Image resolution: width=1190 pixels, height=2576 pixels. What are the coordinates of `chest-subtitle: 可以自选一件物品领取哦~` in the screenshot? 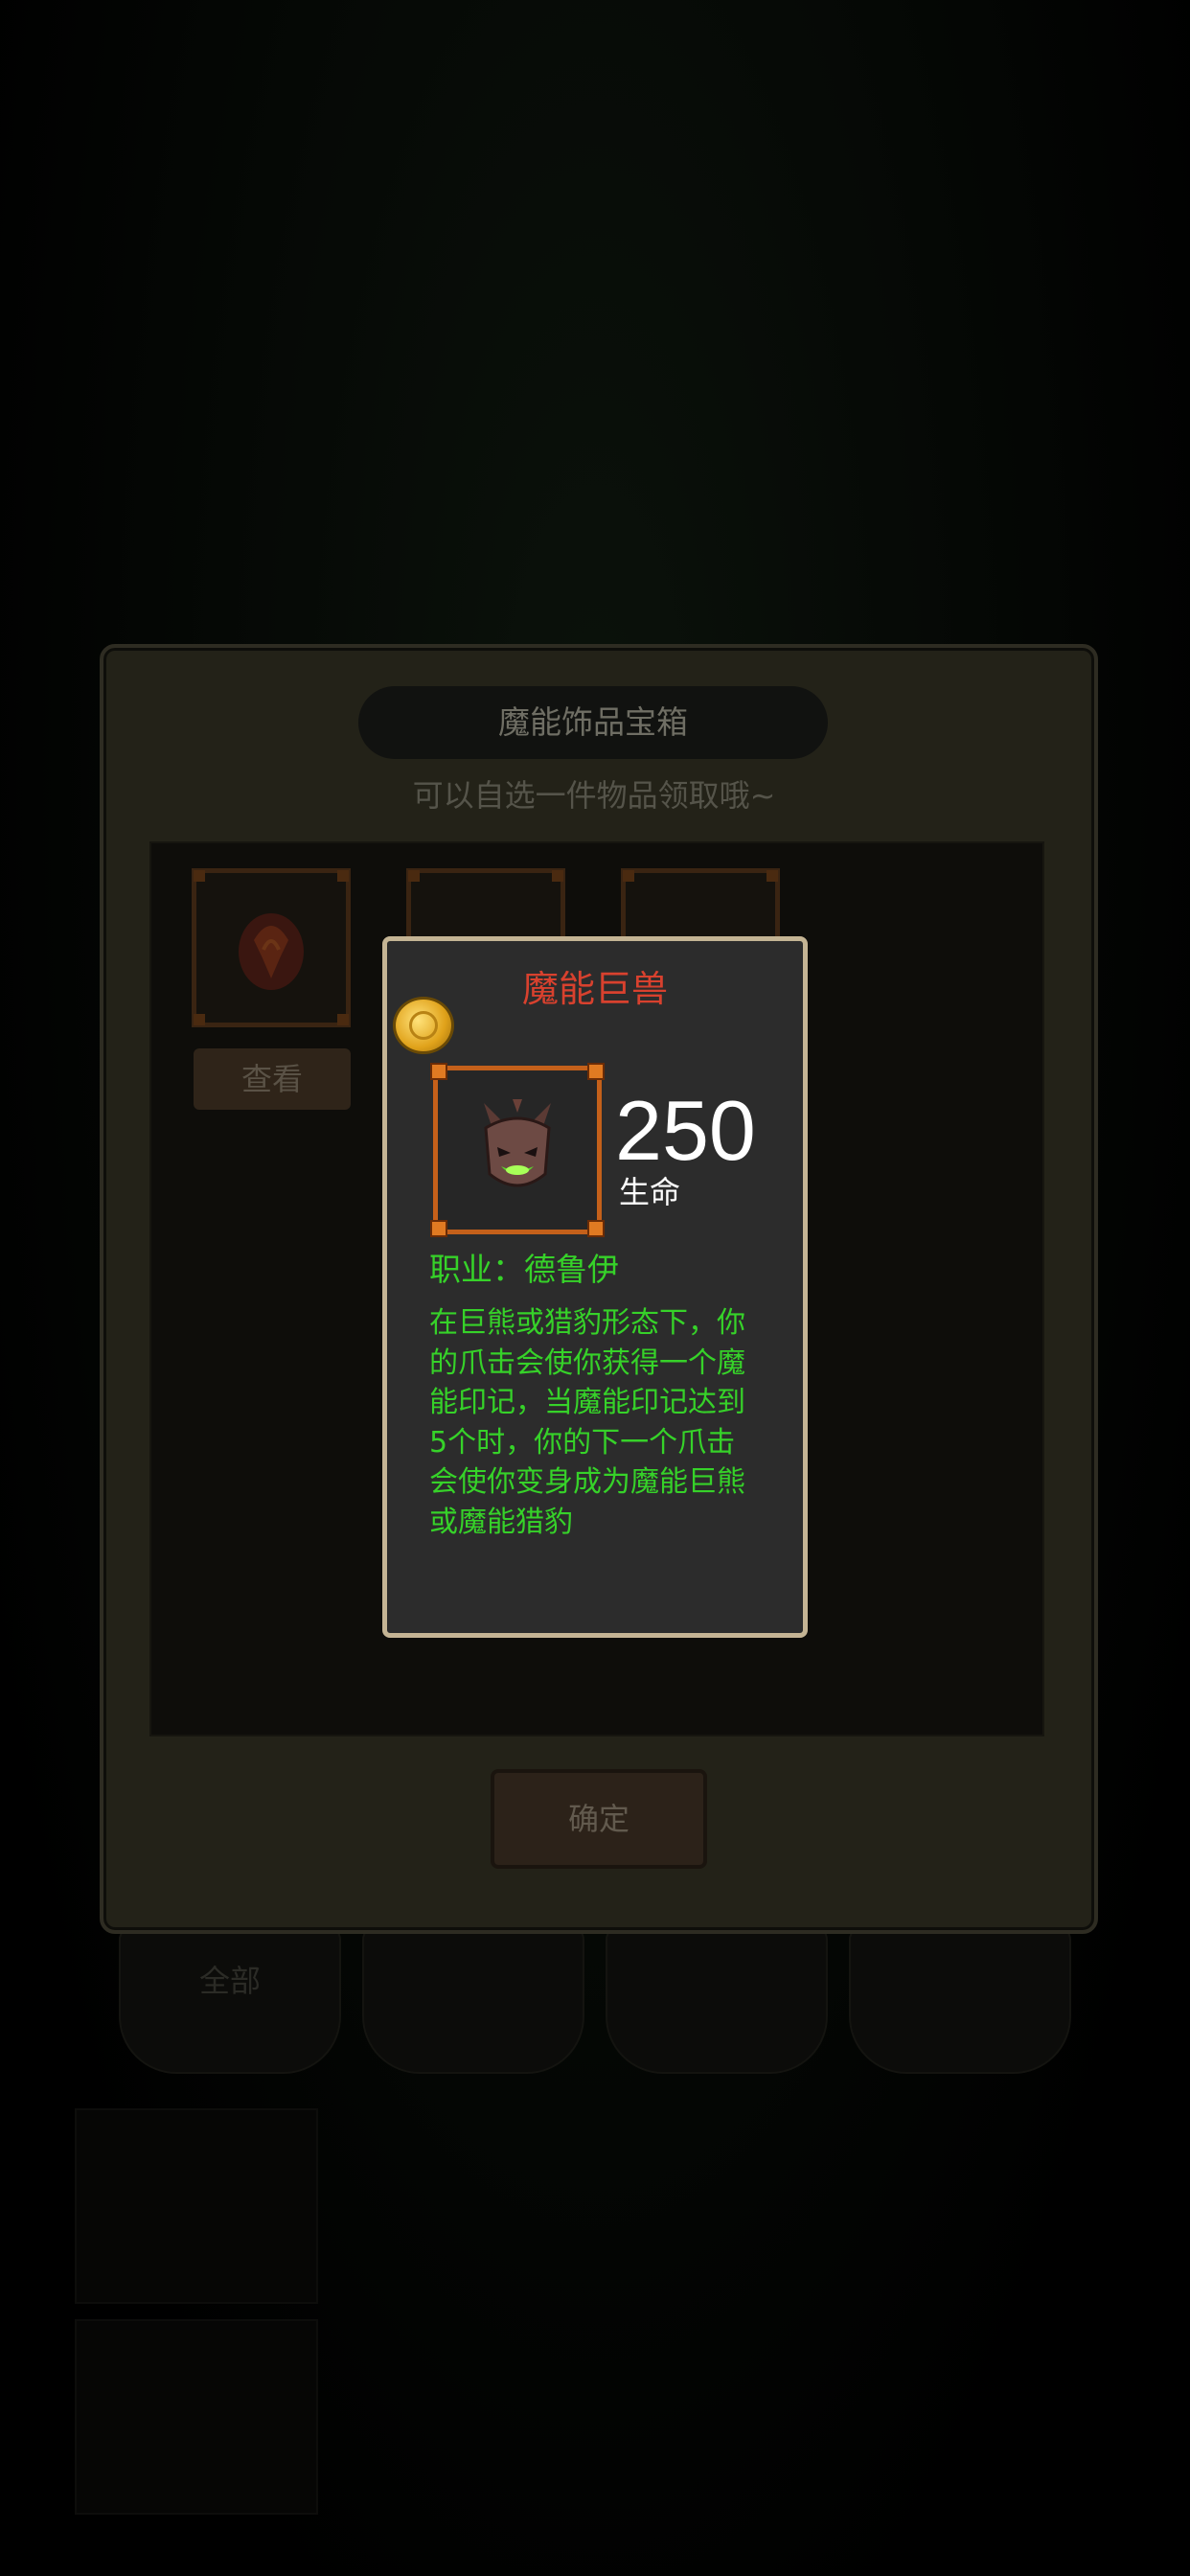 It's located at (594, 795).